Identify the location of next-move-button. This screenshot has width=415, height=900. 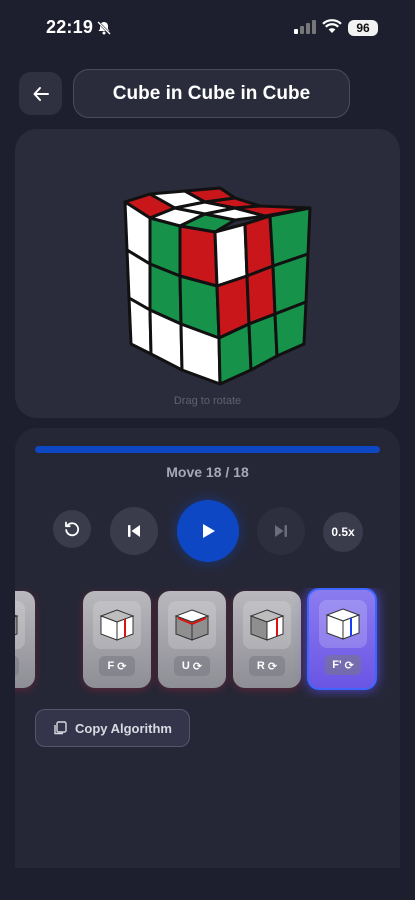
(281, 531).